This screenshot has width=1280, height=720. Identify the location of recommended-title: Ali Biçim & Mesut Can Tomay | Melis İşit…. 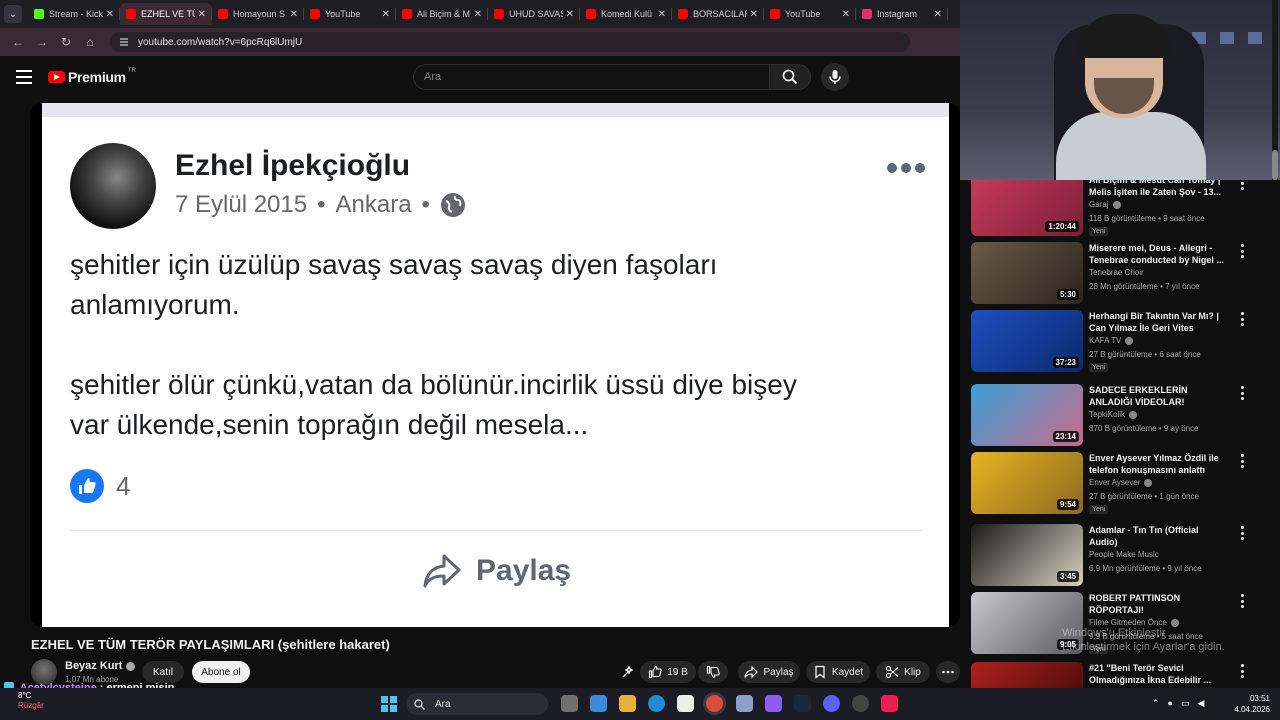
(1159, 189).